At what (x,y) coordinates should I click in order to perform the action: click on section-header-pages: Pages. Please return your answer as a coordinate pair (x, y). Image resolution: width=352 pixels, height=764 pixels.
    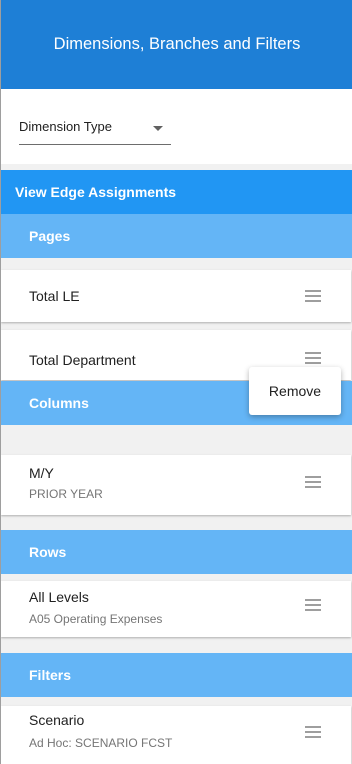
    Looking at the image, I should click on (176, 236).